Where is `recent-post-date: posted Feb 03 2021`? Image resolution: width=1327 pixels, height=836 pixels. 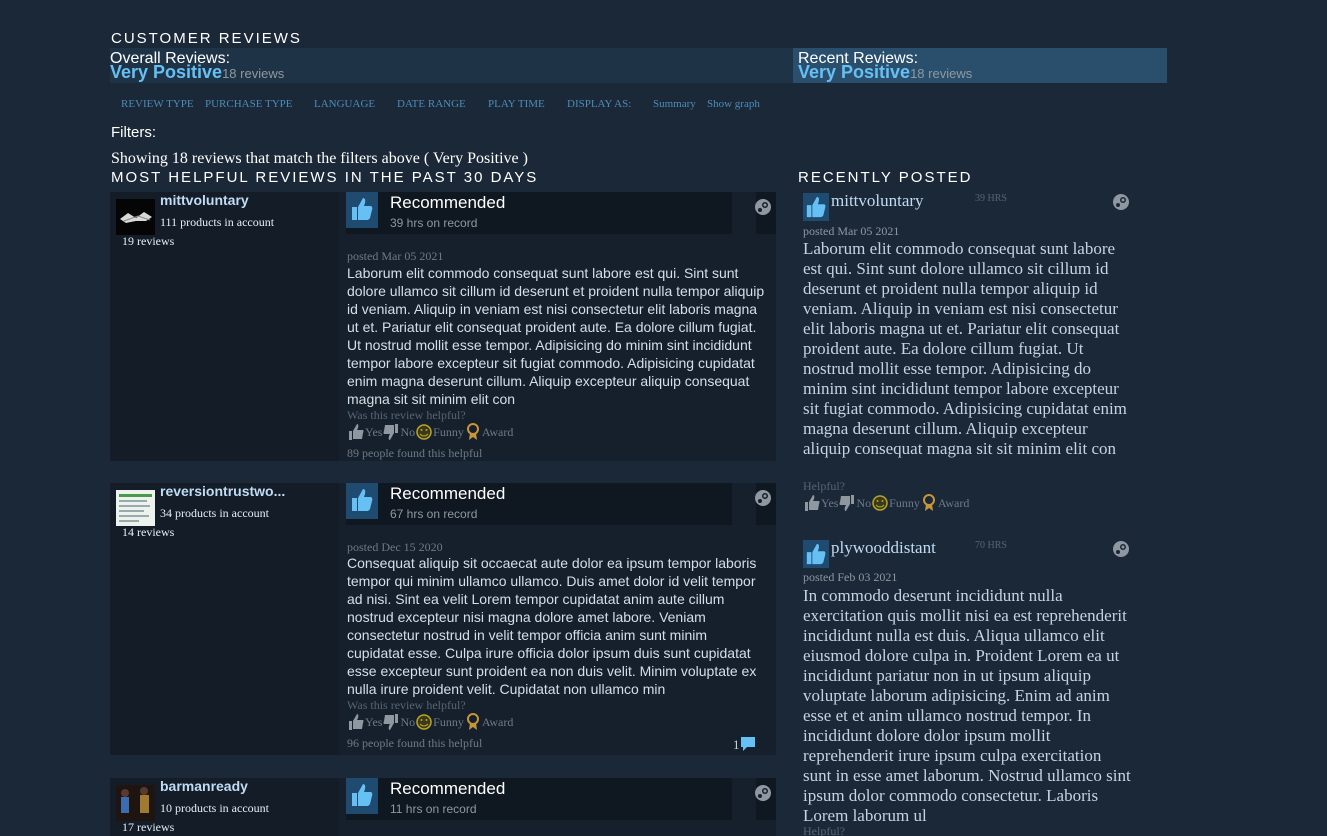
recent-post-date: posted Feb 03 2021 is located at coordinates (850, 577).